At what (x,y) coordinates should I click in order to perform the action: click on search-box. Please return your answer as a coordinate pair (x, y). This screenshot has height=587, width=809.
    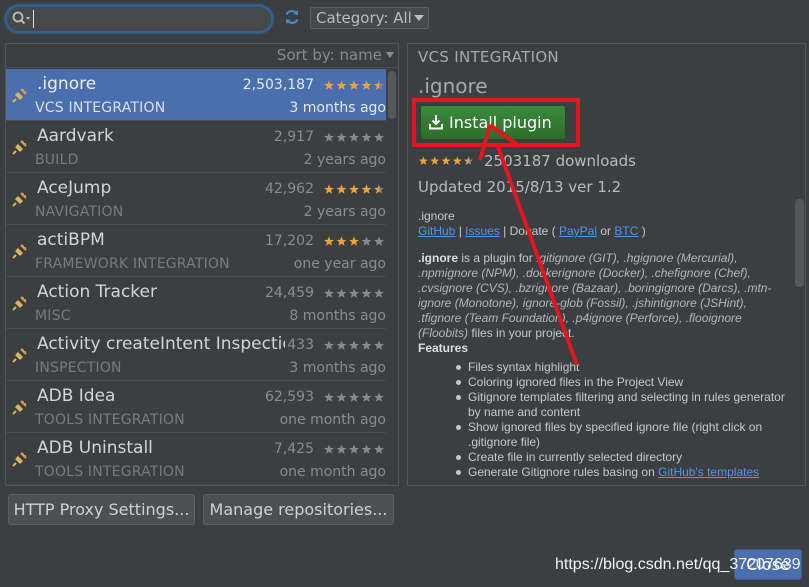
    Looking at the image, I should click on (139, 19).